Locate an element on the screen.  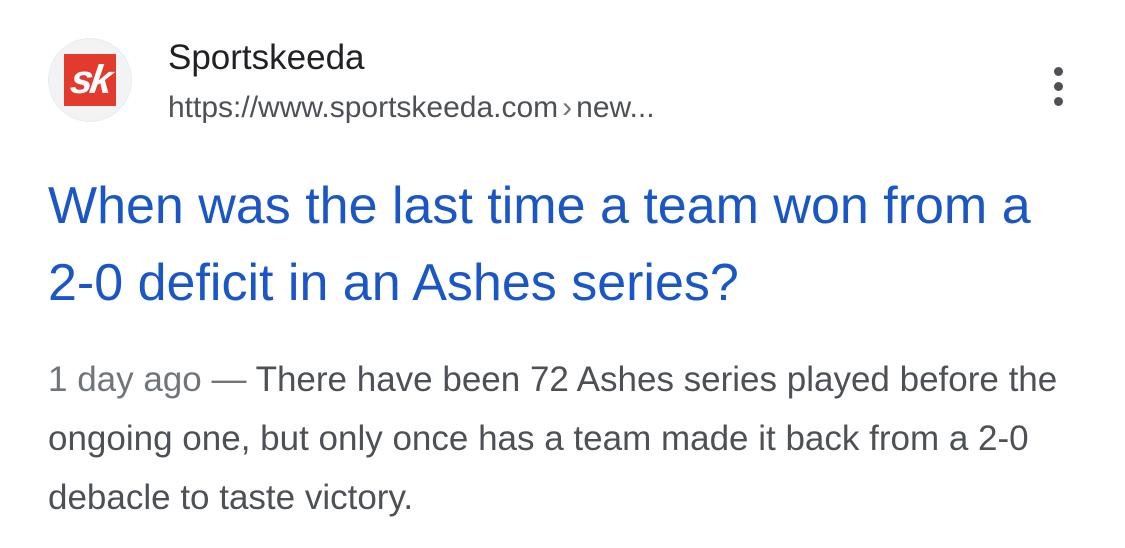
sportskeeda-logo-icon: sk is located at coordinates (90, 80).